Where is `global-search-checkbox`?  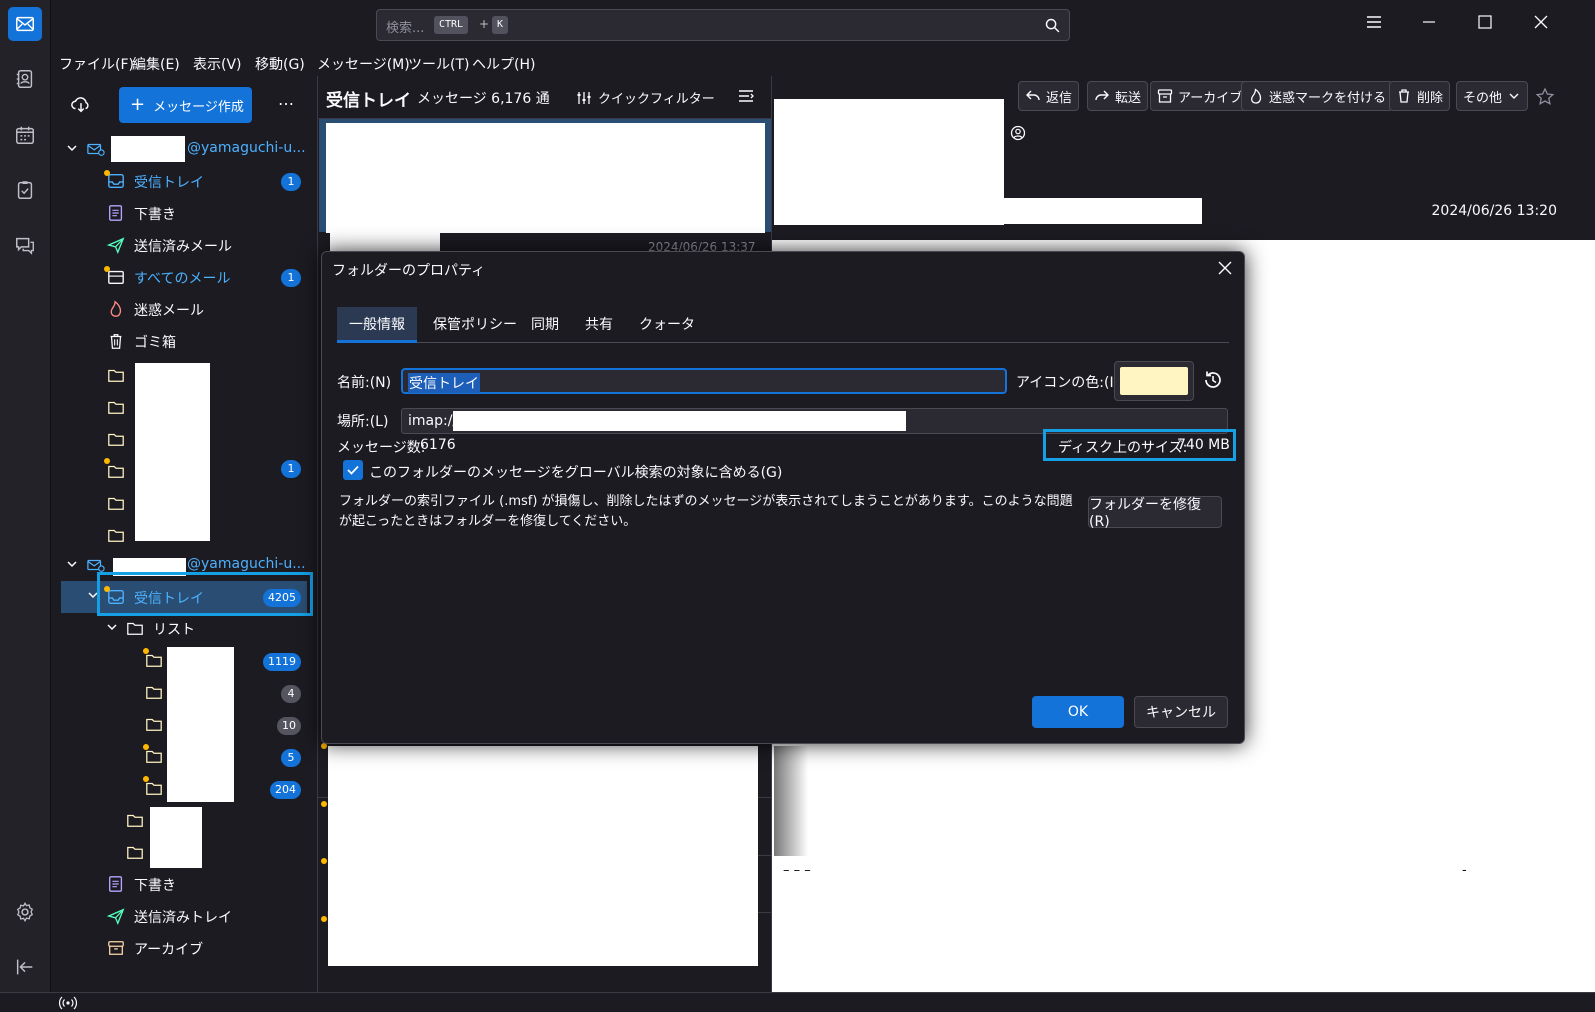
global-search-checkbox is located at coordinates (353, 470).